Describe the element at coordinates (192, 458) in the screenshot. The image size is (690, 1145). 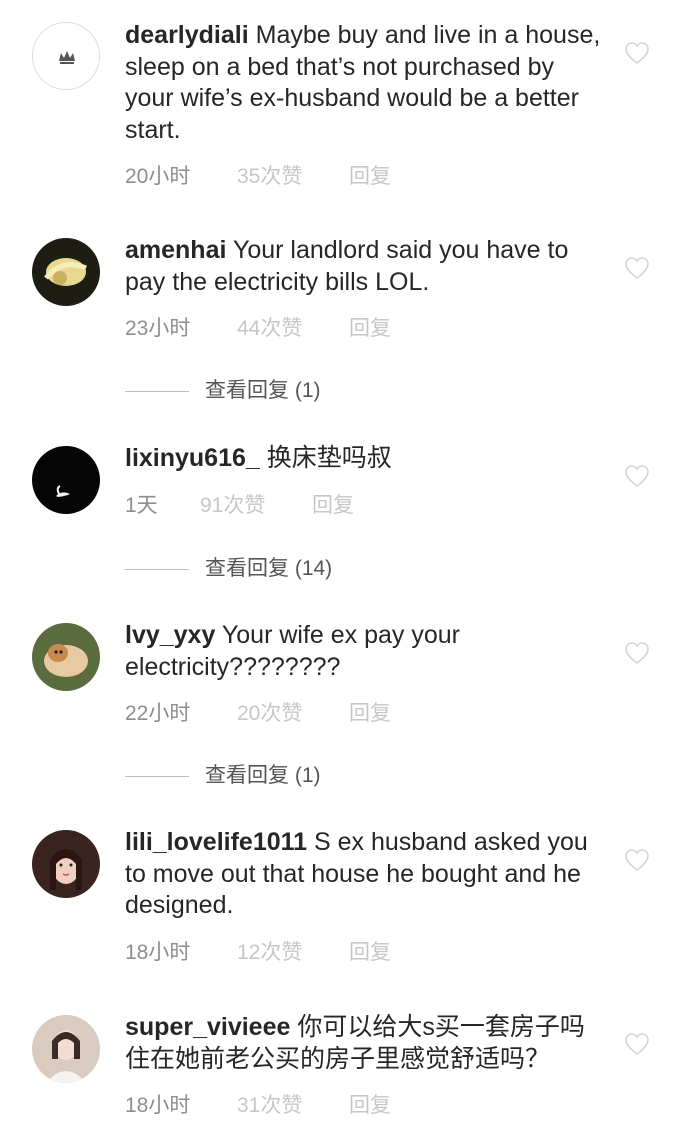
I see `username: lixinyu616_` at that location.